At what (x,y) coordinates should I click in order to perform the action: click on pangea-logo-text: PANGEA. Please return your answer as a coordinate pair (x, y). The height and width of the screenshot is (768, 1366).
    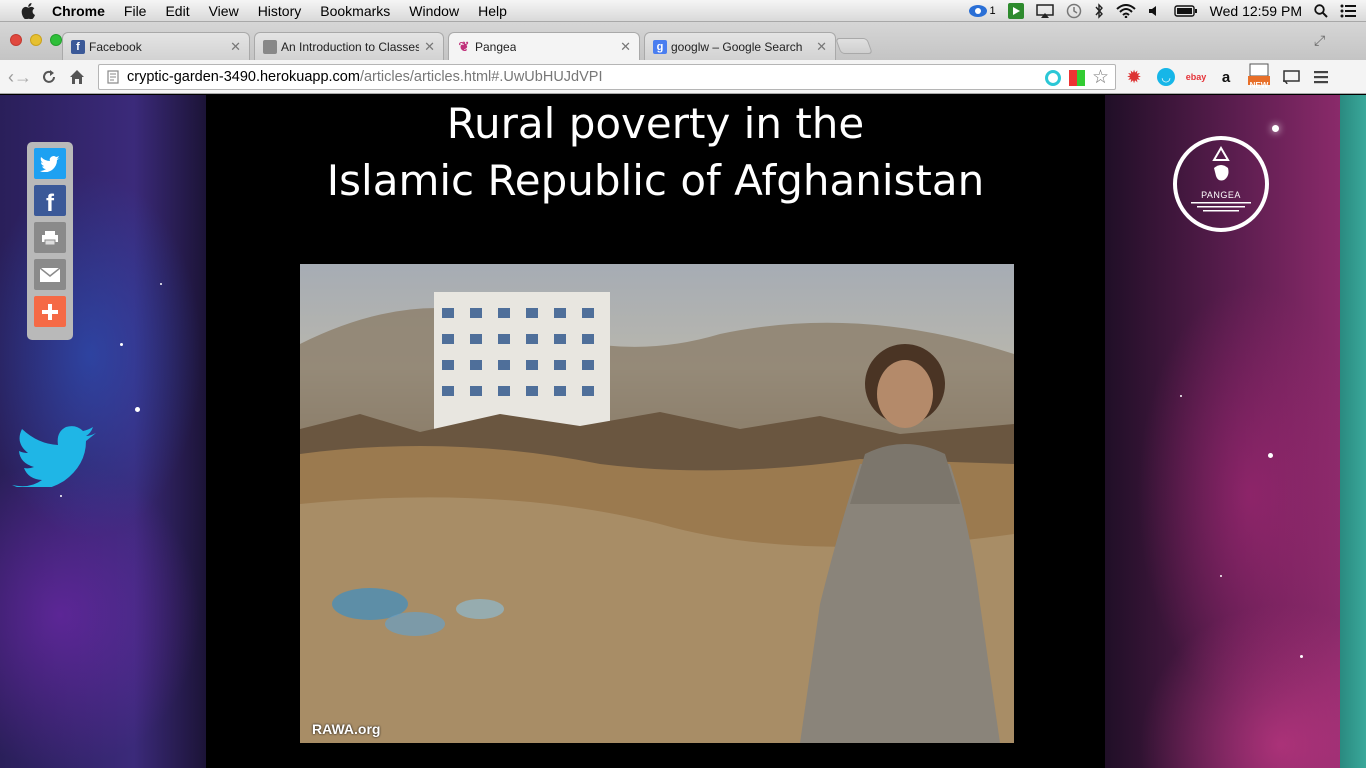
    Looking at the image, I should click on (1221, 195).